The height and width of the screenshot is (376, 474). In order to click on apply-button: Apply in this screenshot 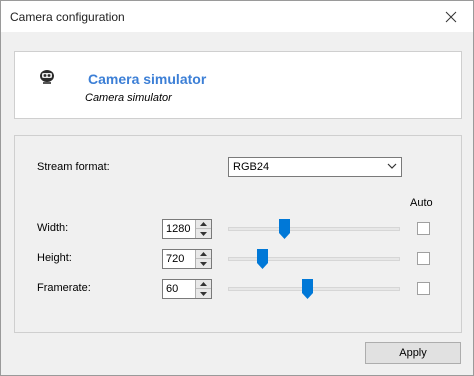, I will do `click(413, 353)`.